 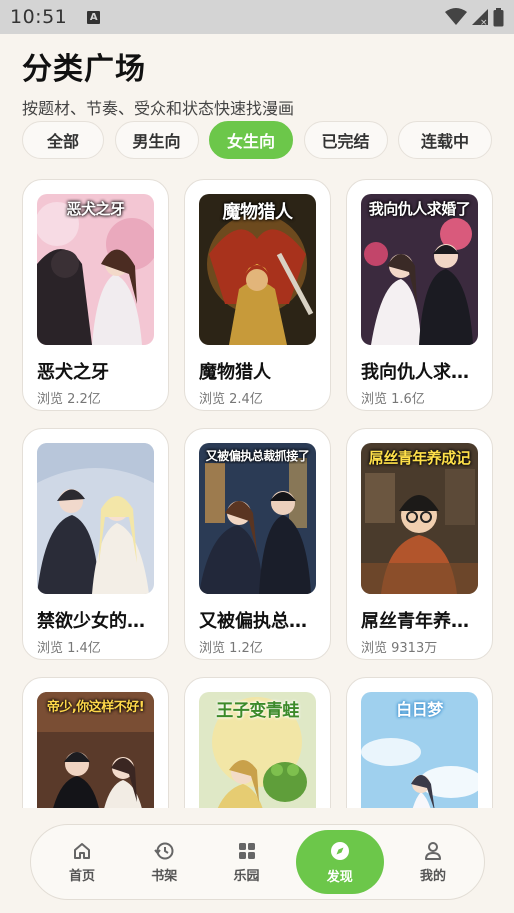 What do you see at coordinates (164, 862) in the screenshot?
I see `nav-bookshelf: 书架` at bounding box center [164, 862].